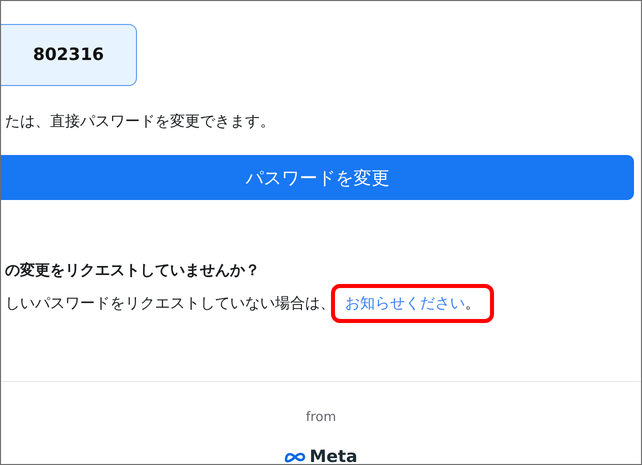 The height and width of the screenshot is (465, 642). Describe the element at coordinates (472, 303) in the screenshot. I see `period-text: 。` at that location.